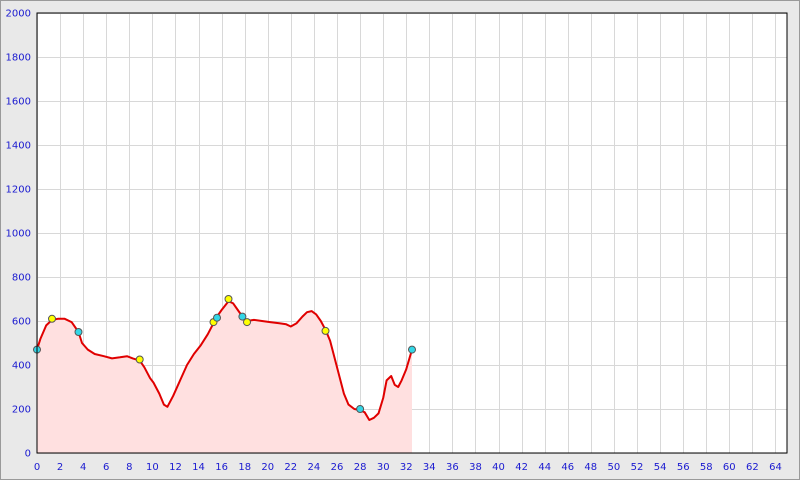 Image resolution: width=800 pixels, height=480 pixels. I want to click on x-tick-label: 30, so click(383, 467).